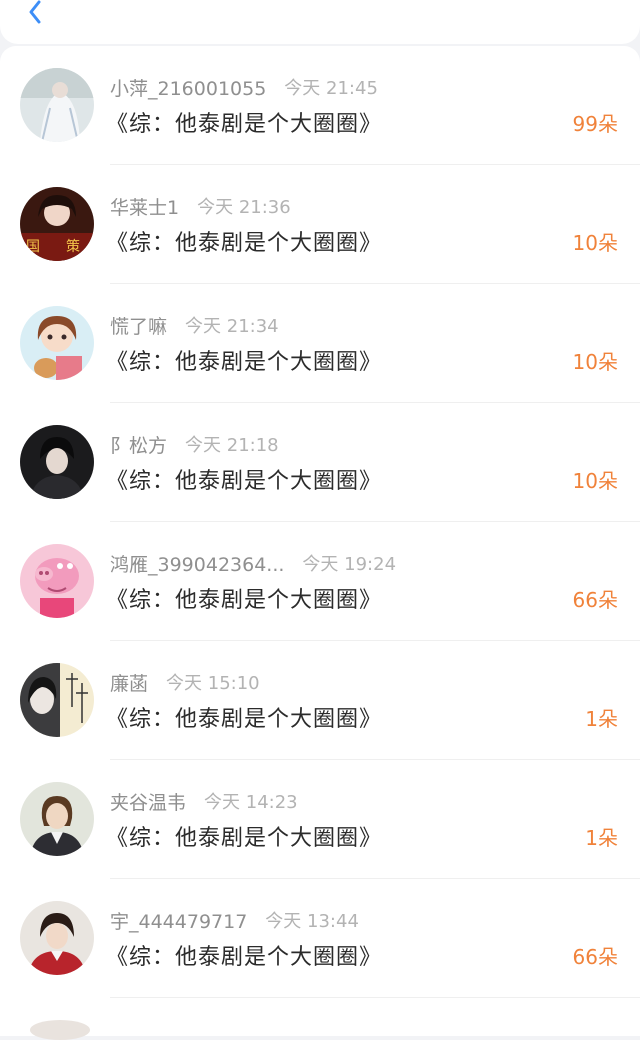  Describe the element at coordinates (232, 445) in the screenshot. I see `timestamp: 今天 21:18` at that location.